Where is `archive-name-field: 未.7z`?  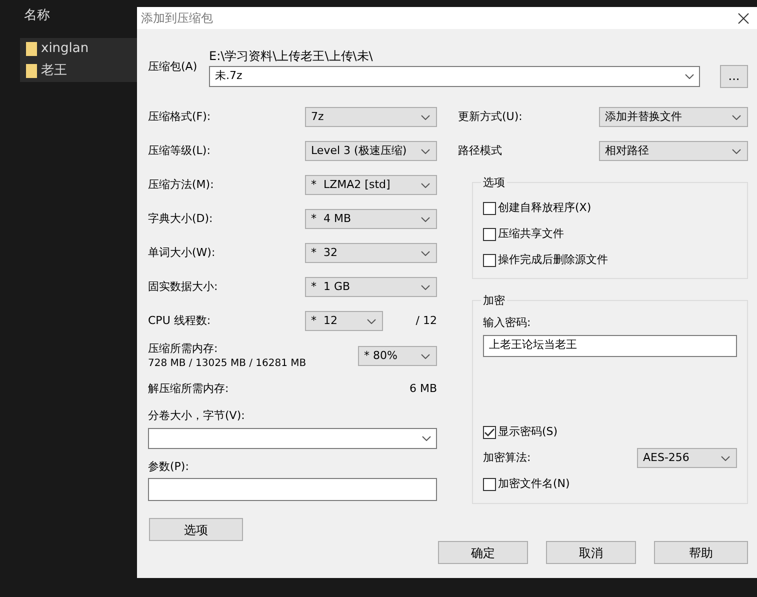 archive-name-field: 未.7z is located at coordinates (454, 76).